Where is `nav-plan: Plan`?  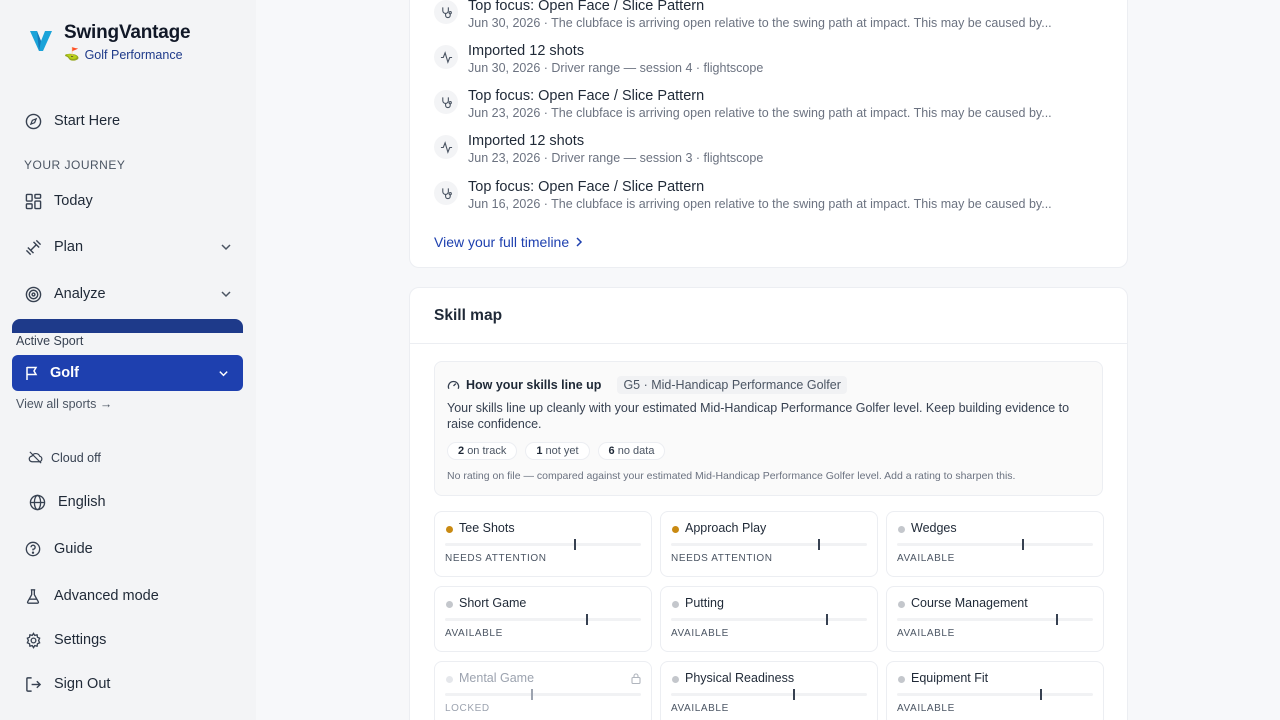 nav-plan: Plan is located at coordinates (127, 247).